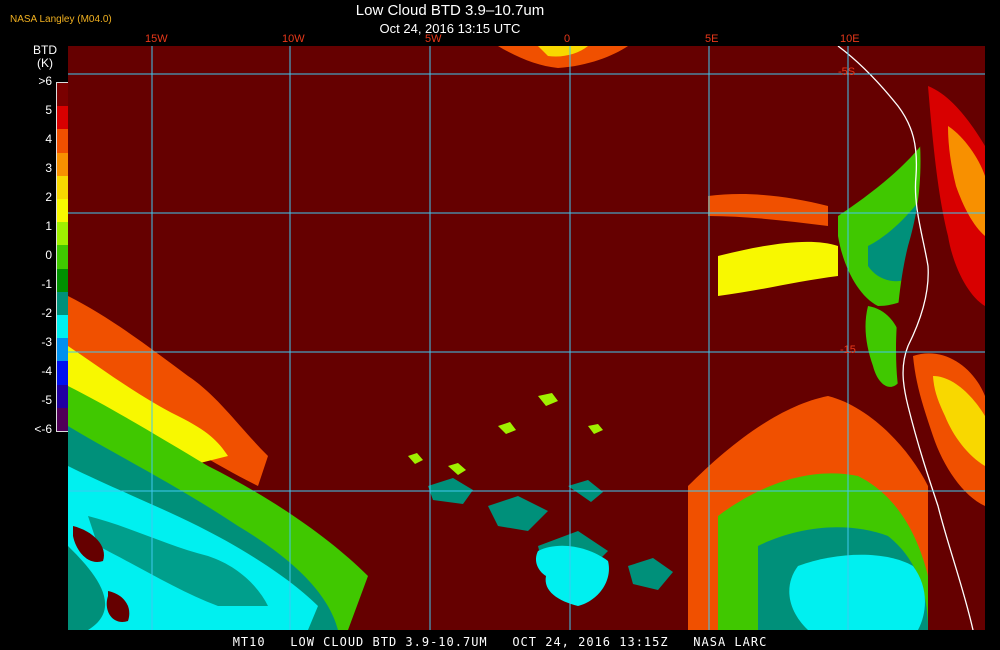 This screenshot has width=1000, height=650. Describe the element at coordinates (156, 39) in the screenshot. I see `lon-label-15w: 15W` at that location.